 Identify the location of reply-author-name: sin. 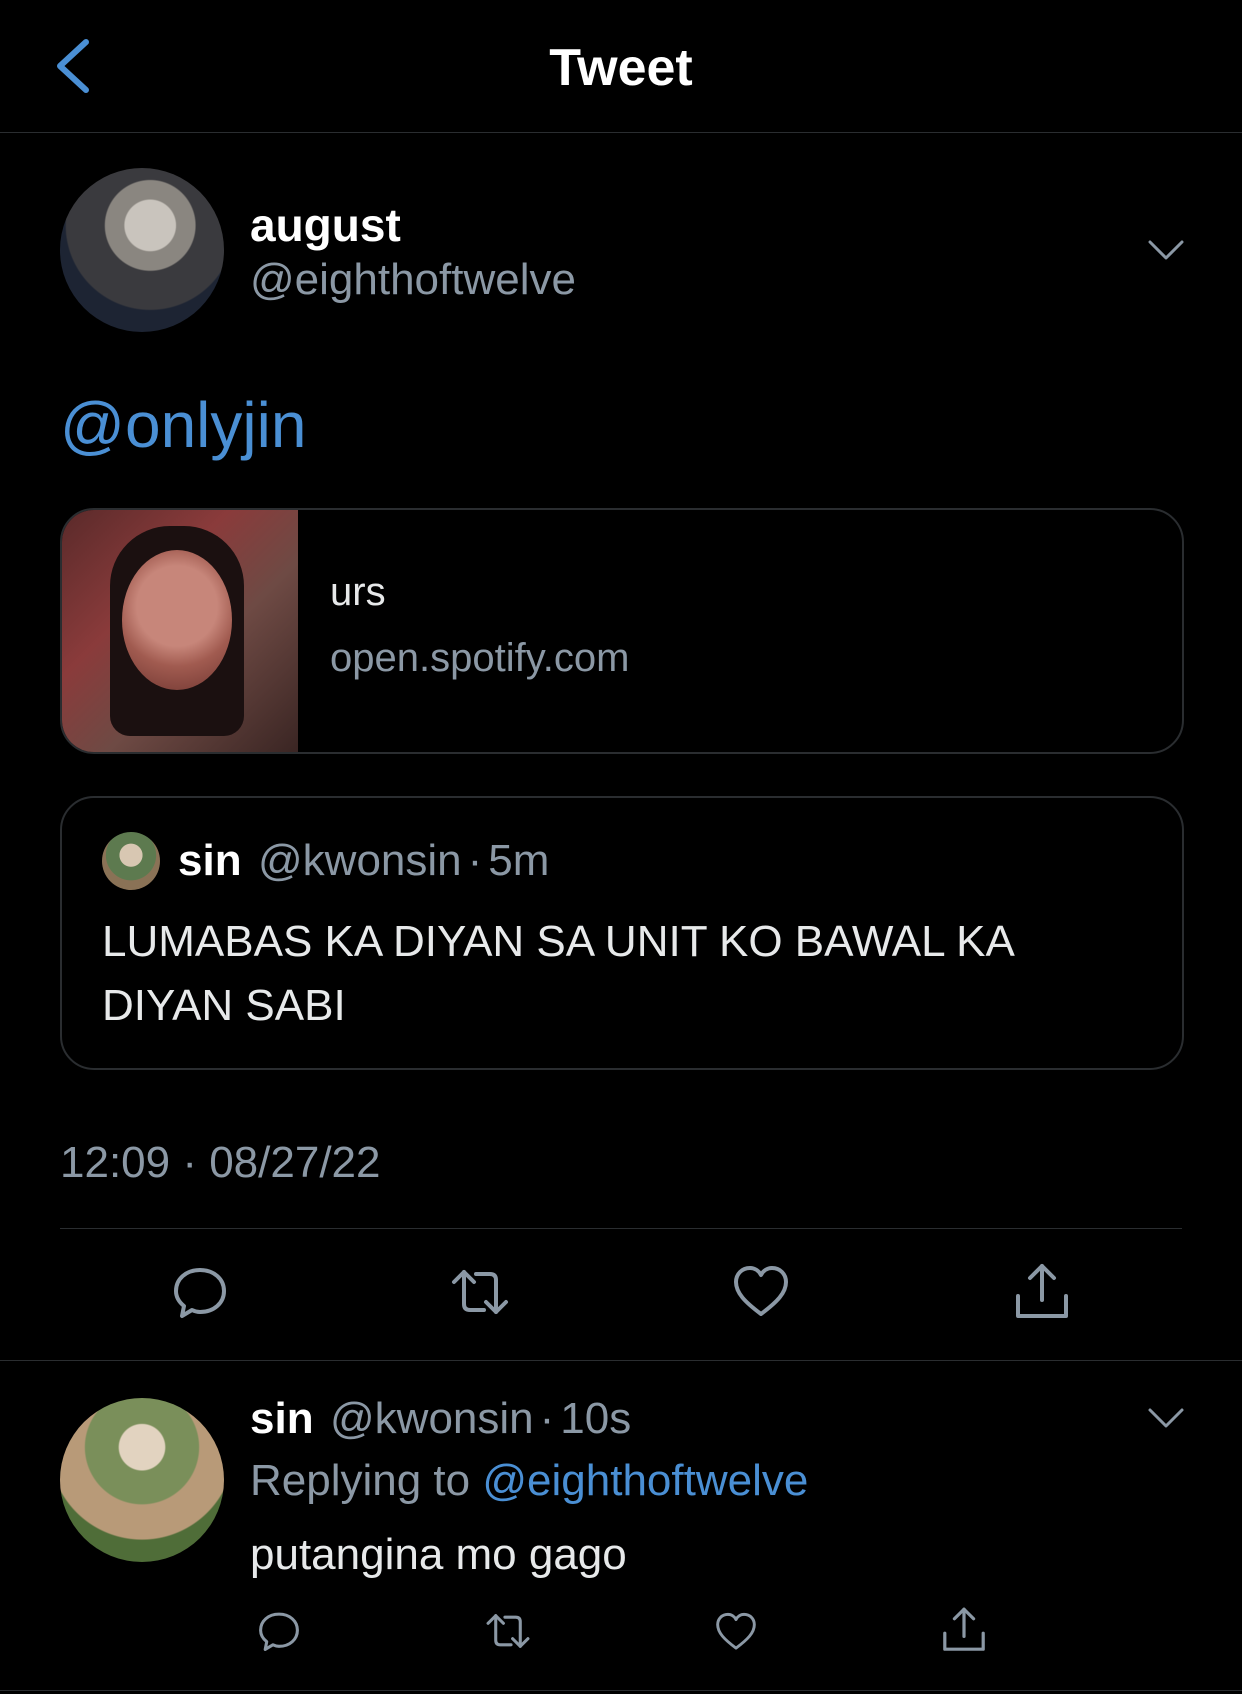
(282, 1419).